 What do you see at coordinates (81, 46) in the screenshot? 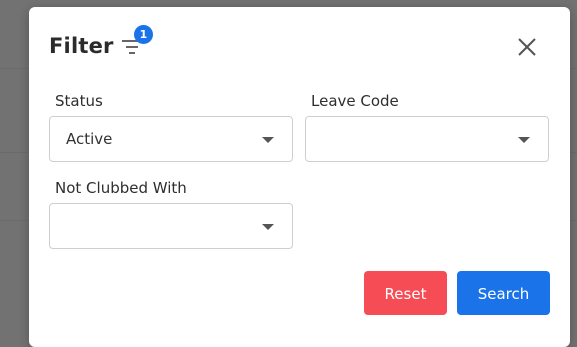
I see `dialog-title: Filter` at bounding box center [81, 46].